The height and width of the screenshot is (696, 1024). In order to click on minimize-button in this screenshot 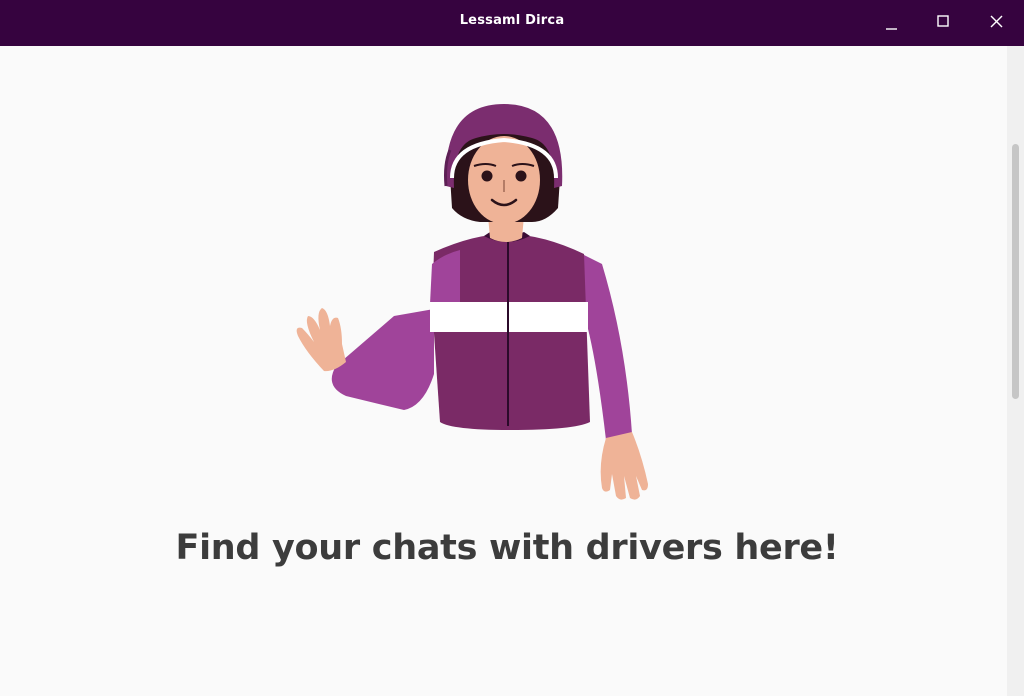, I will do `click(891, 23)`.